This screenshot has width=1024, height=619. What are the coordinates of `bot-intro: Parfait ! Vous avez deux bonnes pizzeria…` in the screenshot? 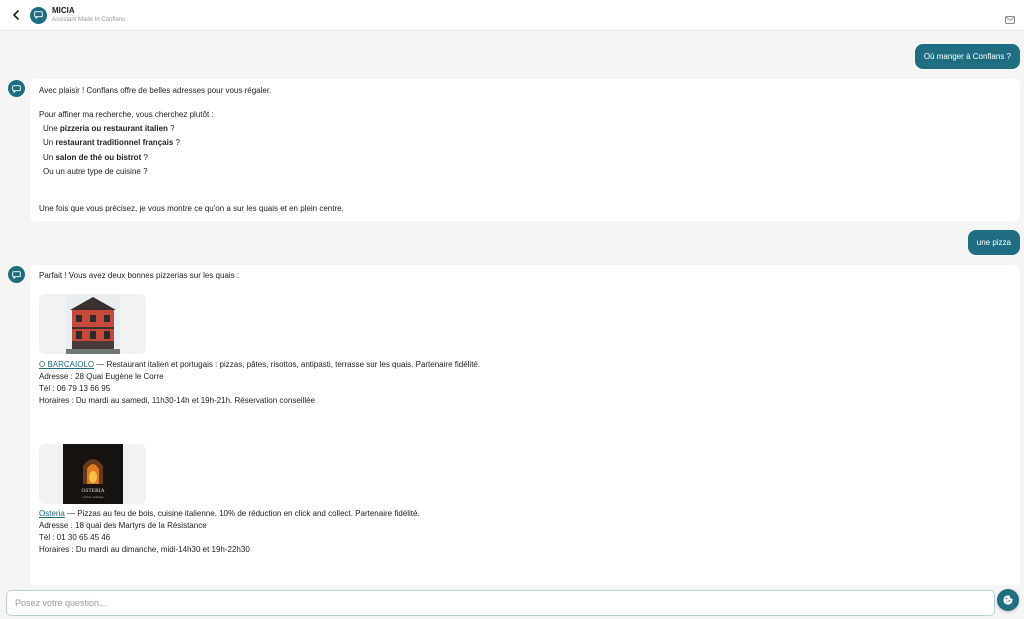 It's located at (139, 275).